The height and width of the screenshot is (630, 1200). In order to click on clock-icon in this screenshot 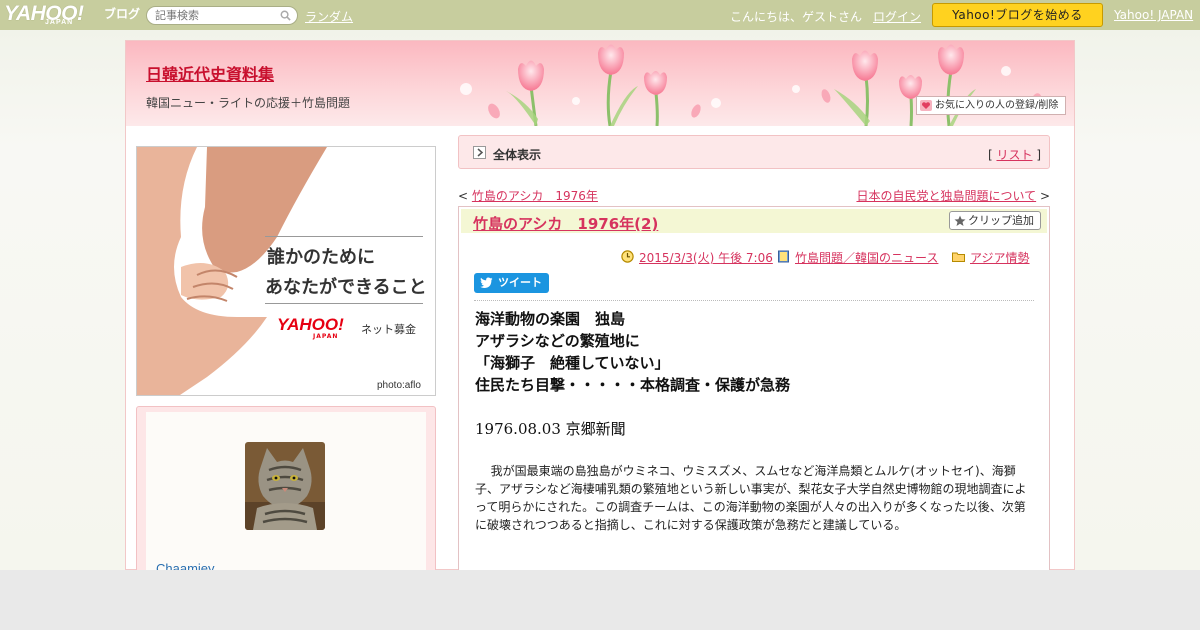, I will do `click(627, 256)`.